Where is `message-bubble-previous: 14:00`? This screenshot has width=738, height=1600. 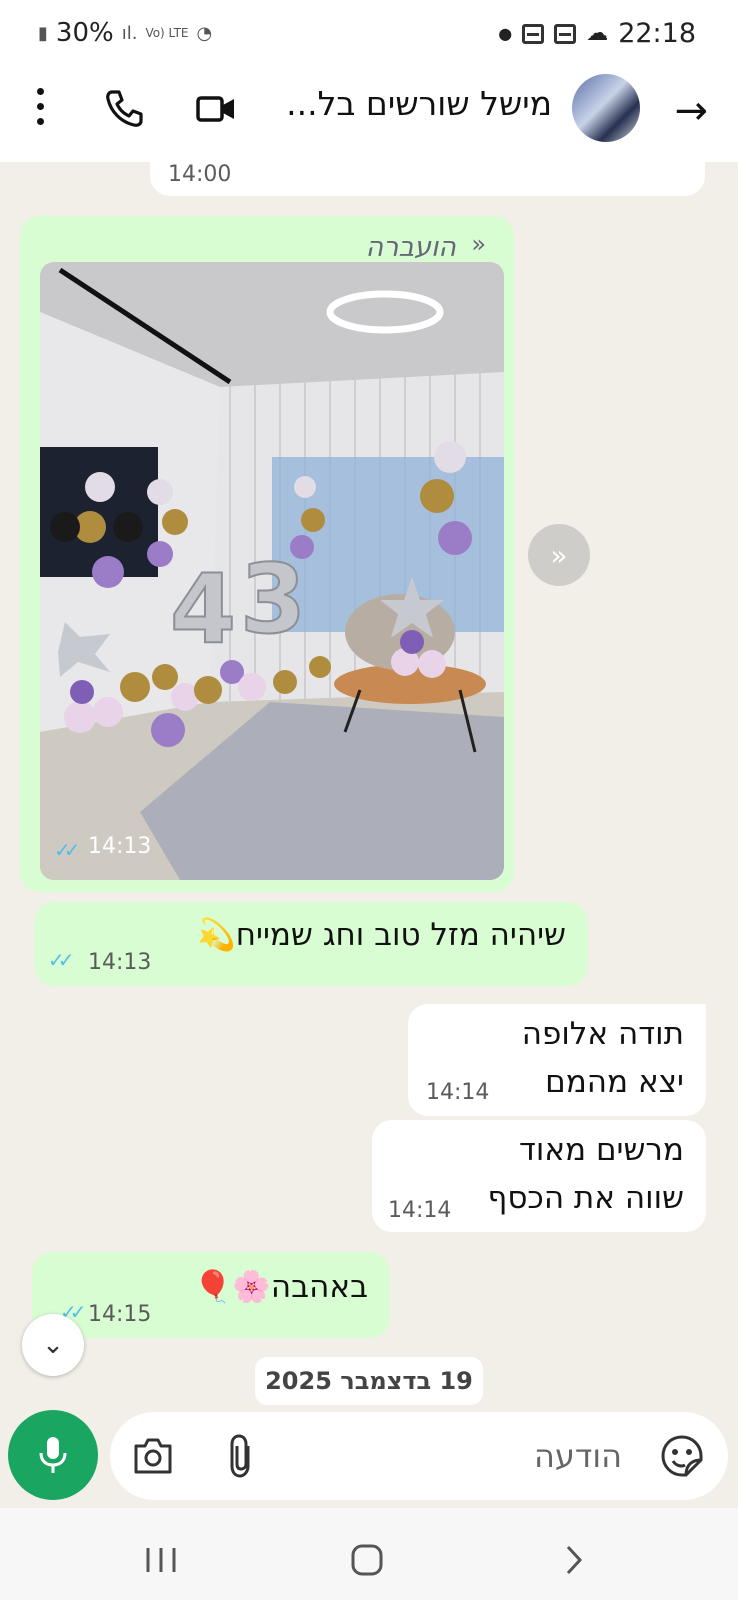 message-bubble-previous: 14:00 is located at coordinates (427, 173).